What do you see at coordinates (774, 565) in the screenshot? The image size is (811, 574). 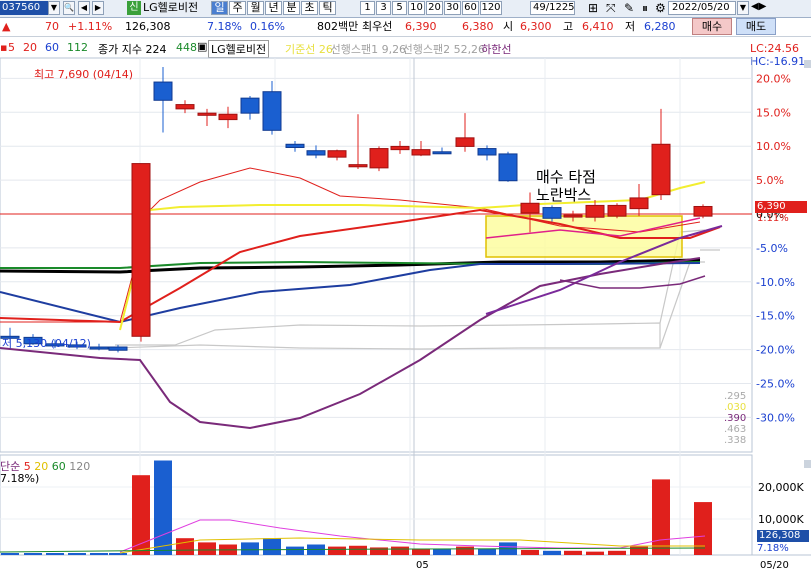 I see `x-end-label: 05/20` at bounding box center [774, 565].